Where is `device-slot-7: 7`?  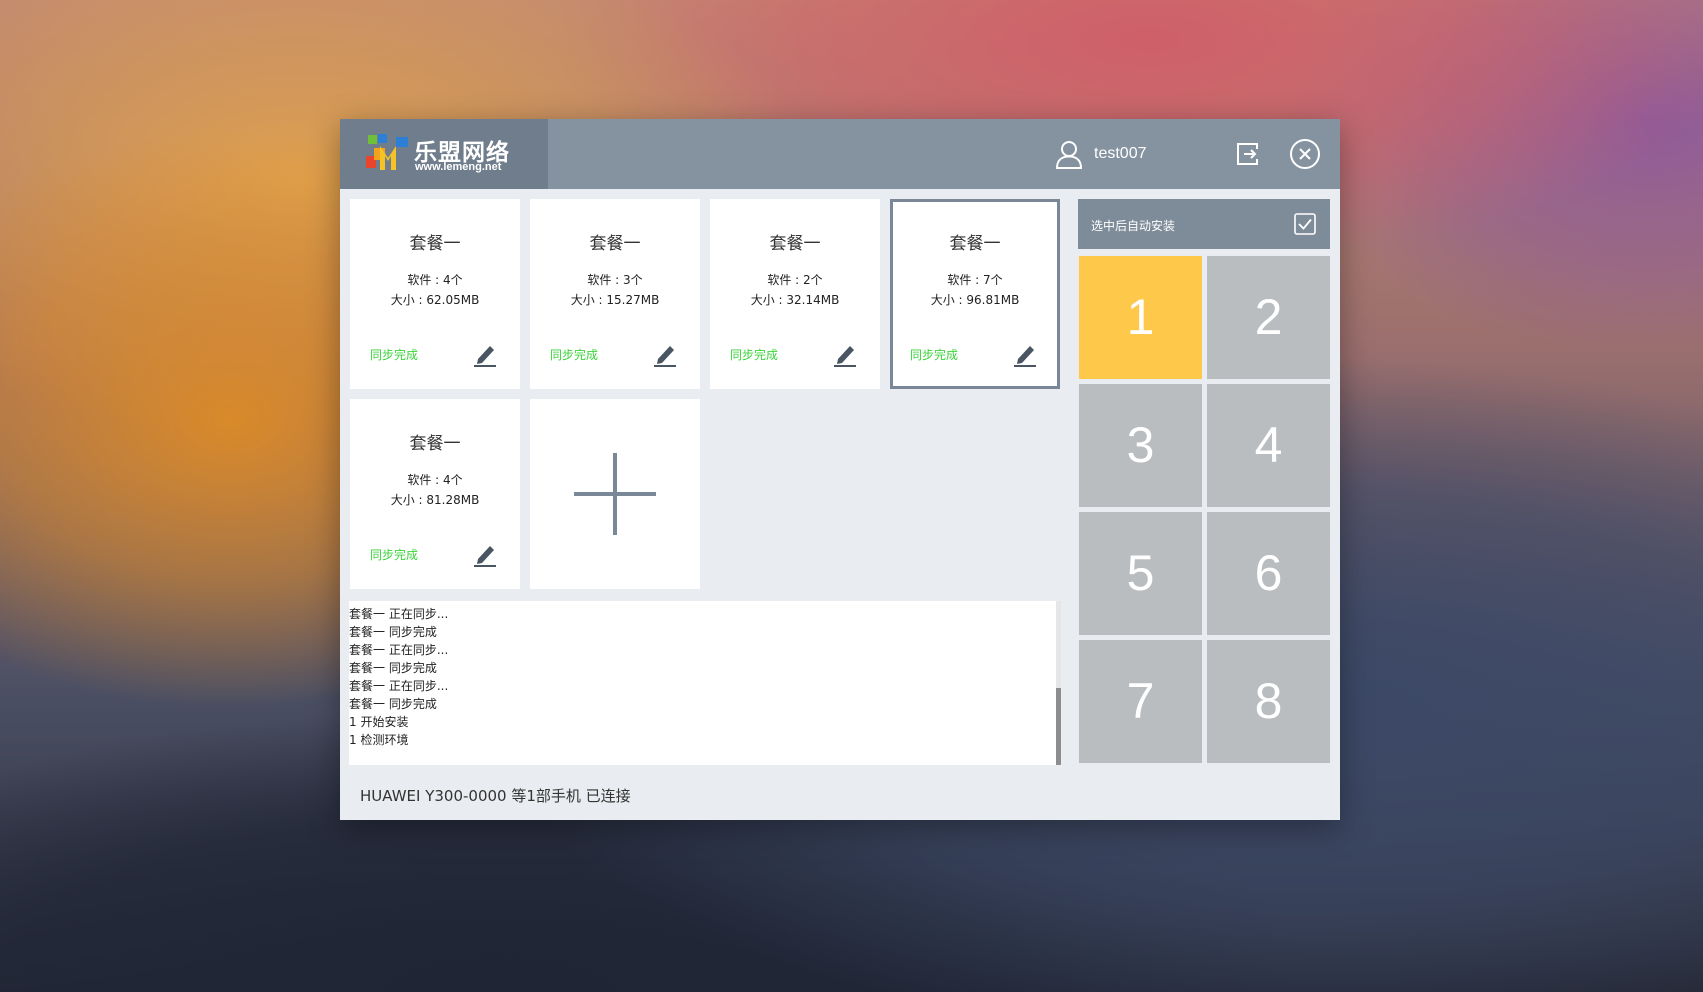
device-slot-7: 7 is located at coordinates (1140, 701).